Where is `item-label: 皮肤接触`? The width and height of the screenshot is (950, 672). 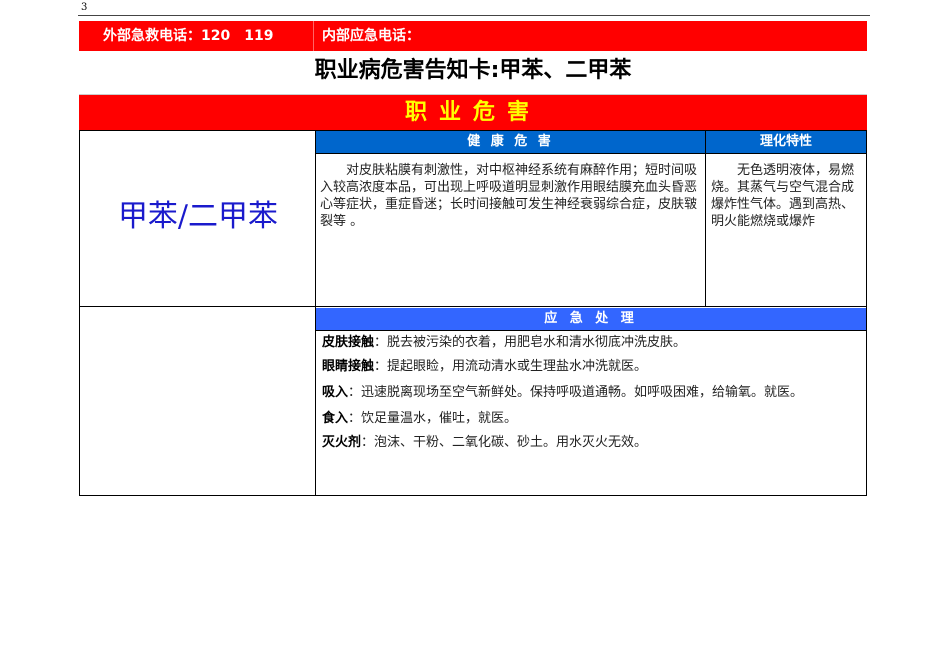
item-label: 皮肤接触 is located at coordinates (348, 342).